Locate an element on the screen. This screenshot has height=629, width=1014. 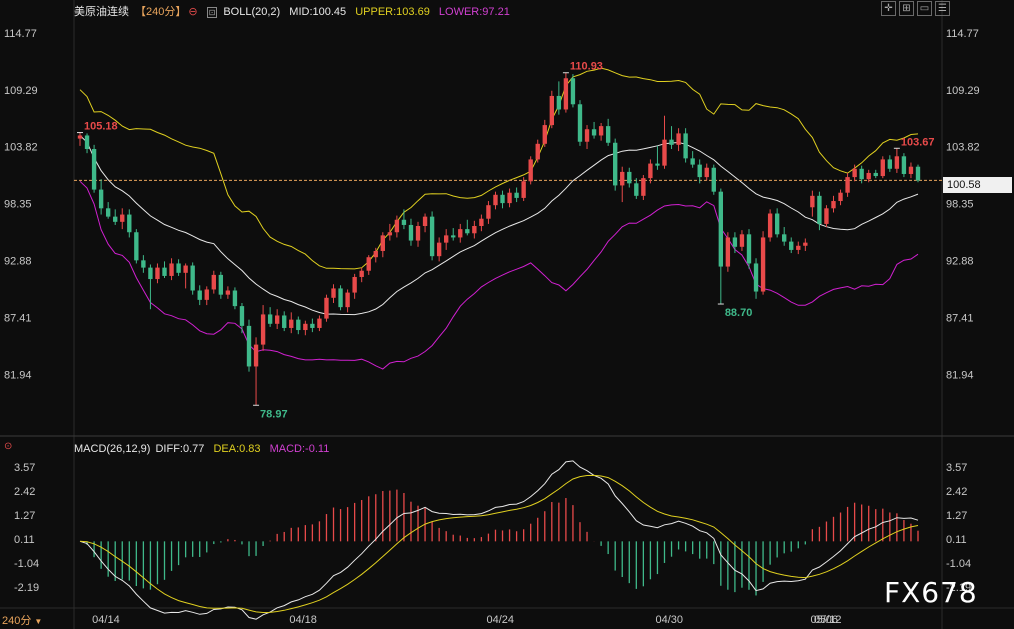
macd-label: MACD(26,12,9) is located at coordinates (112, 449).